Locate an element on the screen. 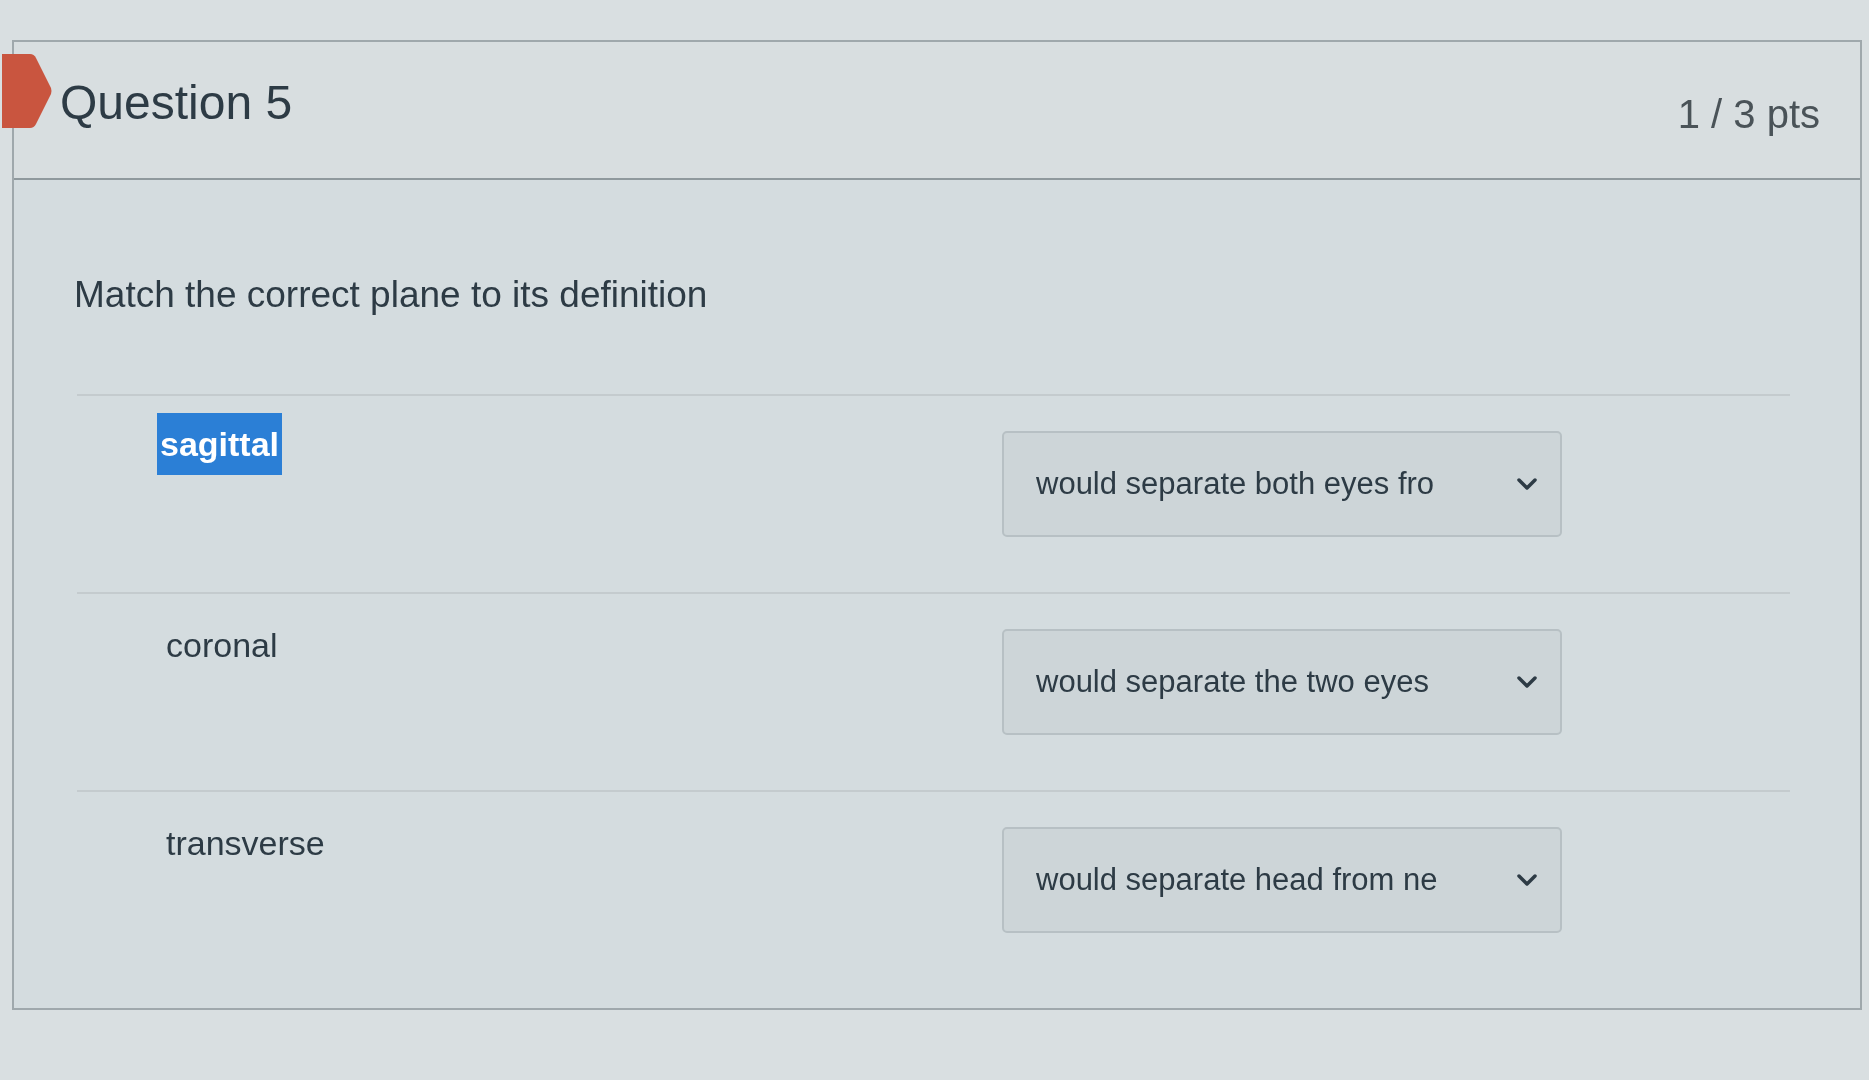 The image size is (1869, 1080). term-label: transverse is located at coordinates (245, 843).